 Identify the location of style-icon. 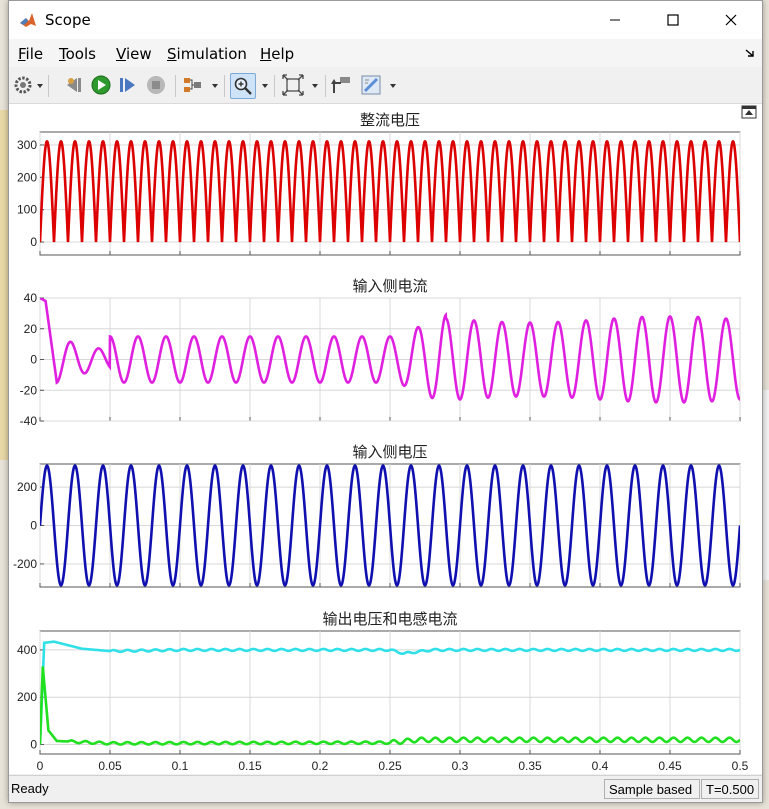
(371, 85).